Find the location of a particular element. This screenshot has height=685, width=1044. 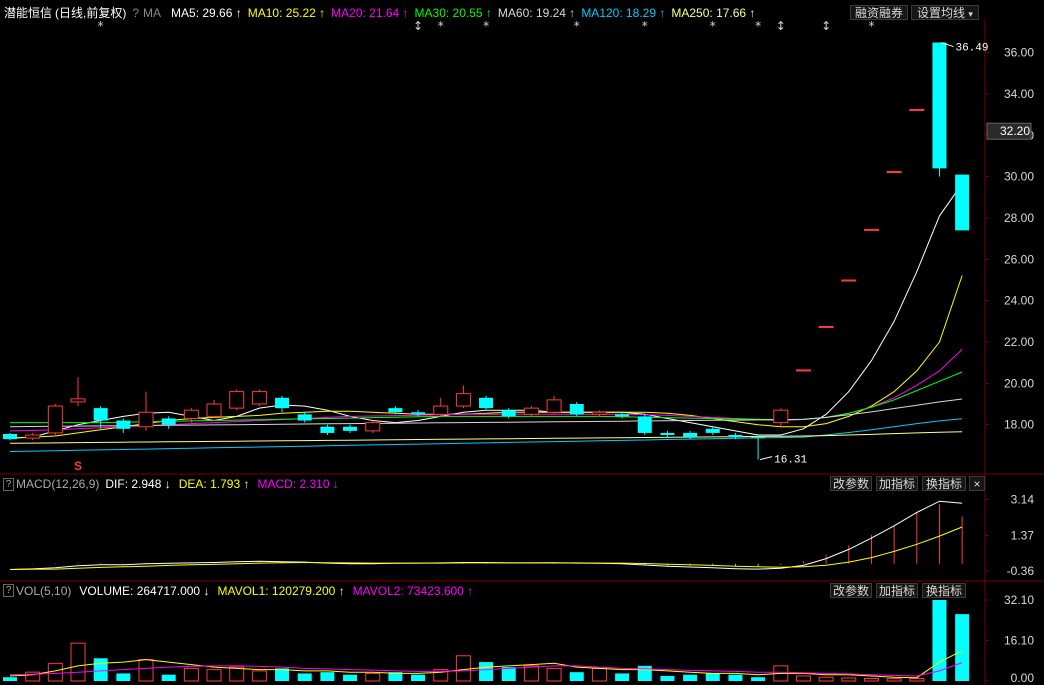

ma5-arrow-icon: ↑ is located at coordinates (236, 13).